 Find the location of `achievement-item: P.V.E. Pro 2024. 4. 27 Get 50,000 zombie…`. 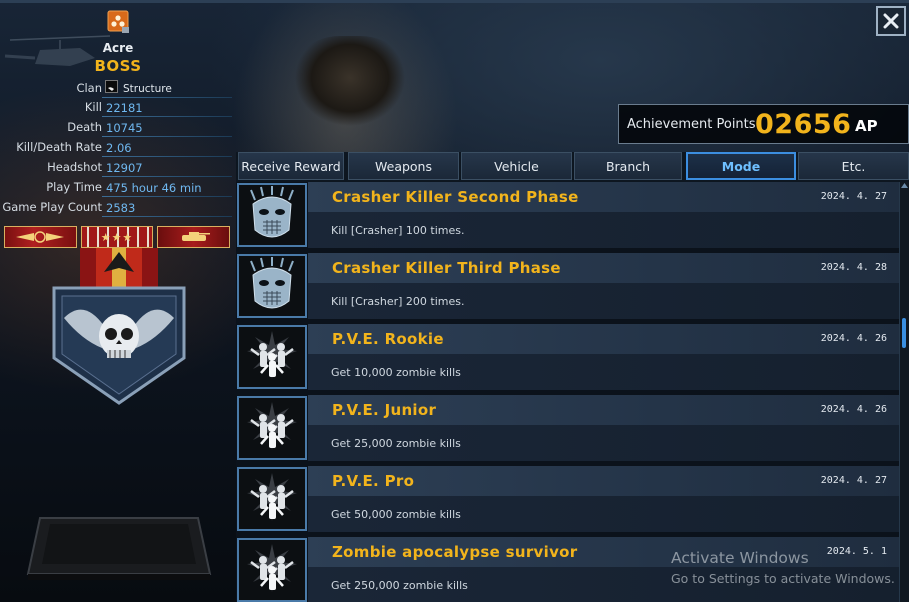

achievement-item: P.V.E. Pro 2024. 4. 27 Get 50,000 zombie… is located at coordinates (567, 499).